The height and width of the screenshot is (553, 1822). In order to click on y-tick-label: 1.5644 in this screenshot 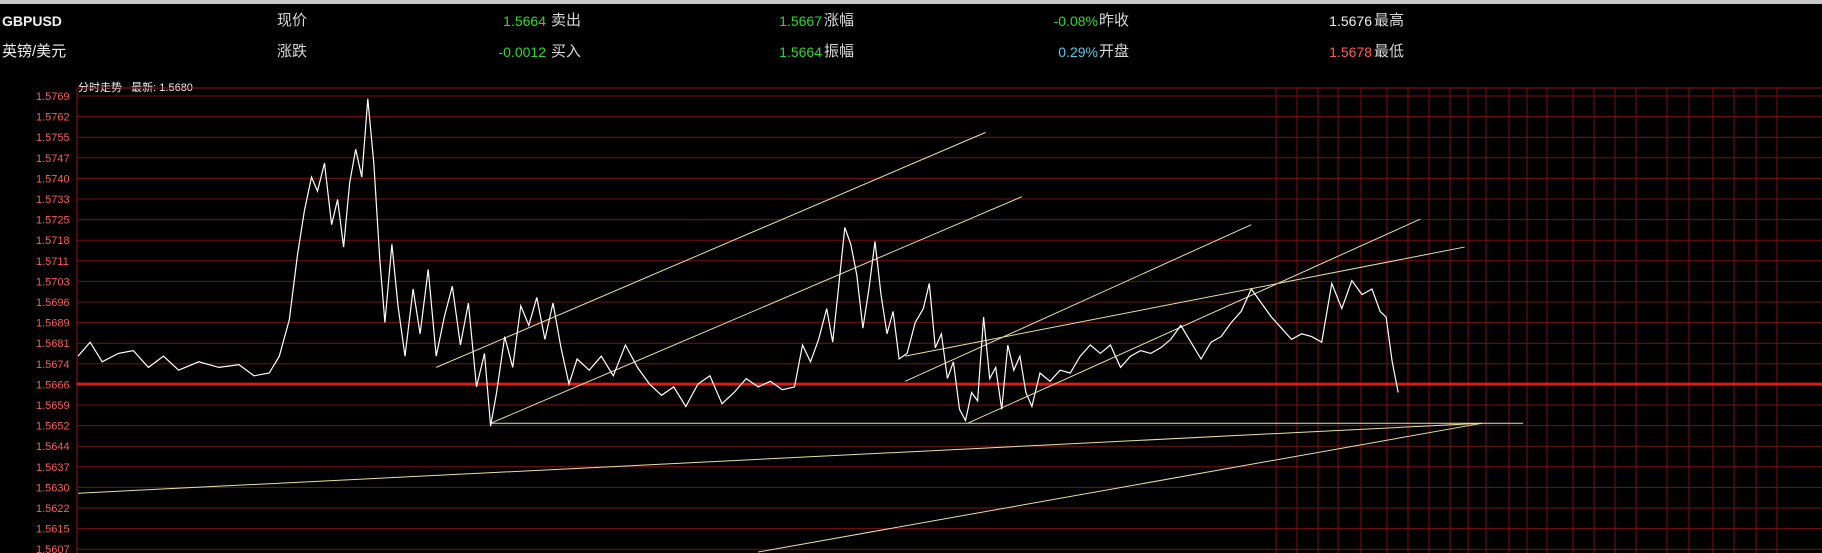, I will do `click(53, 447)`.